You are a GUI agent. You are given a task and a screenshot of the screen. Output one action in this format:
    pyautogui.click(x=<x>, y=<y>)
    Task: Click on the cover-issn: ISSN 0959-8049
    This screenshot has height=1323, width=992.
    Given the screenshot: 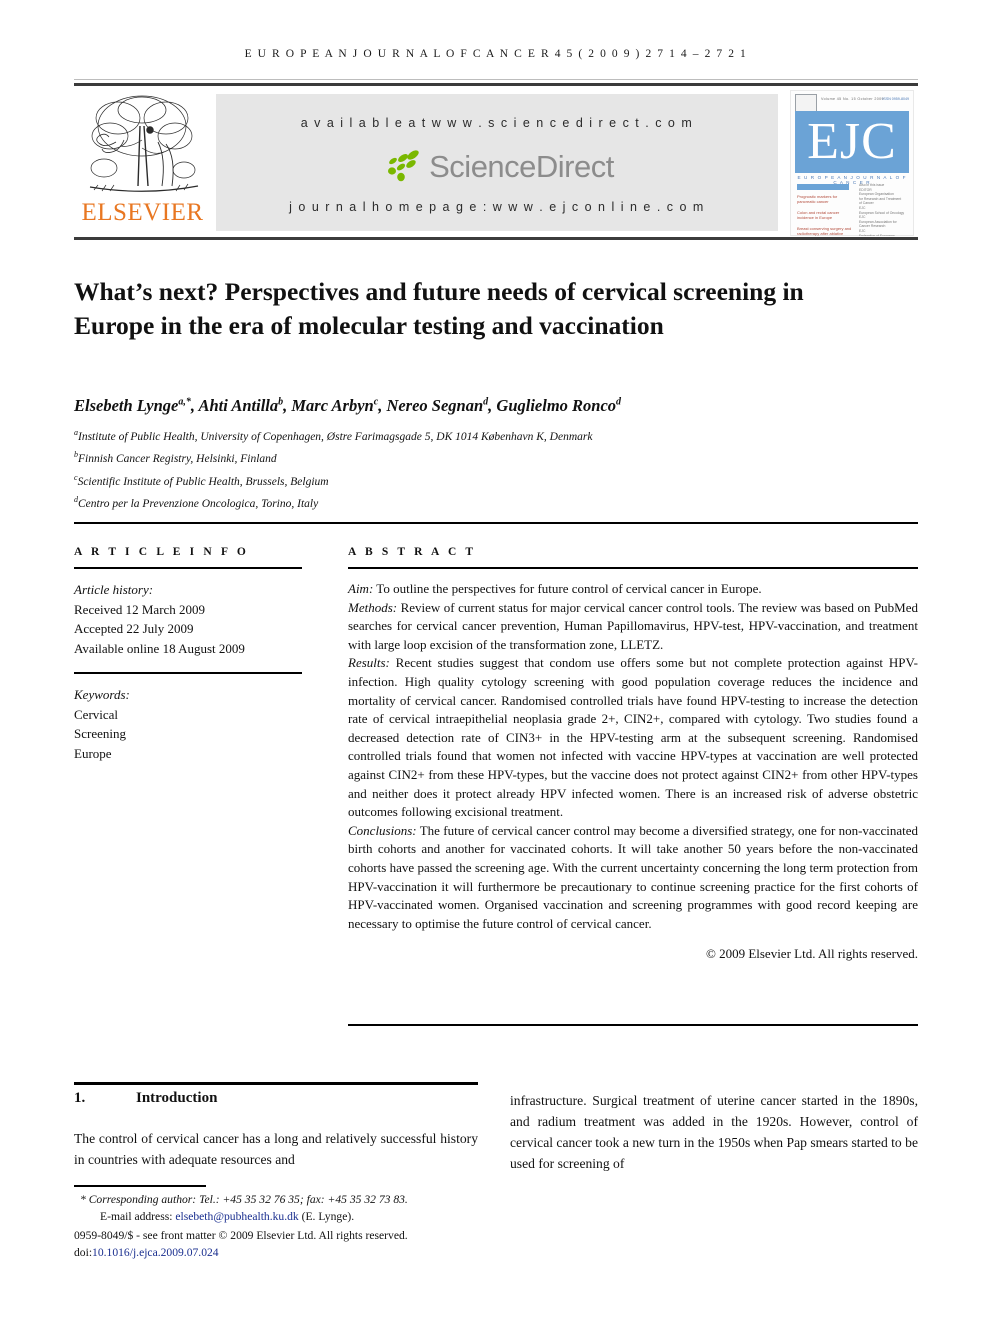 What is the action you would take?
    pyautogui.click(x=895, y=99)
    